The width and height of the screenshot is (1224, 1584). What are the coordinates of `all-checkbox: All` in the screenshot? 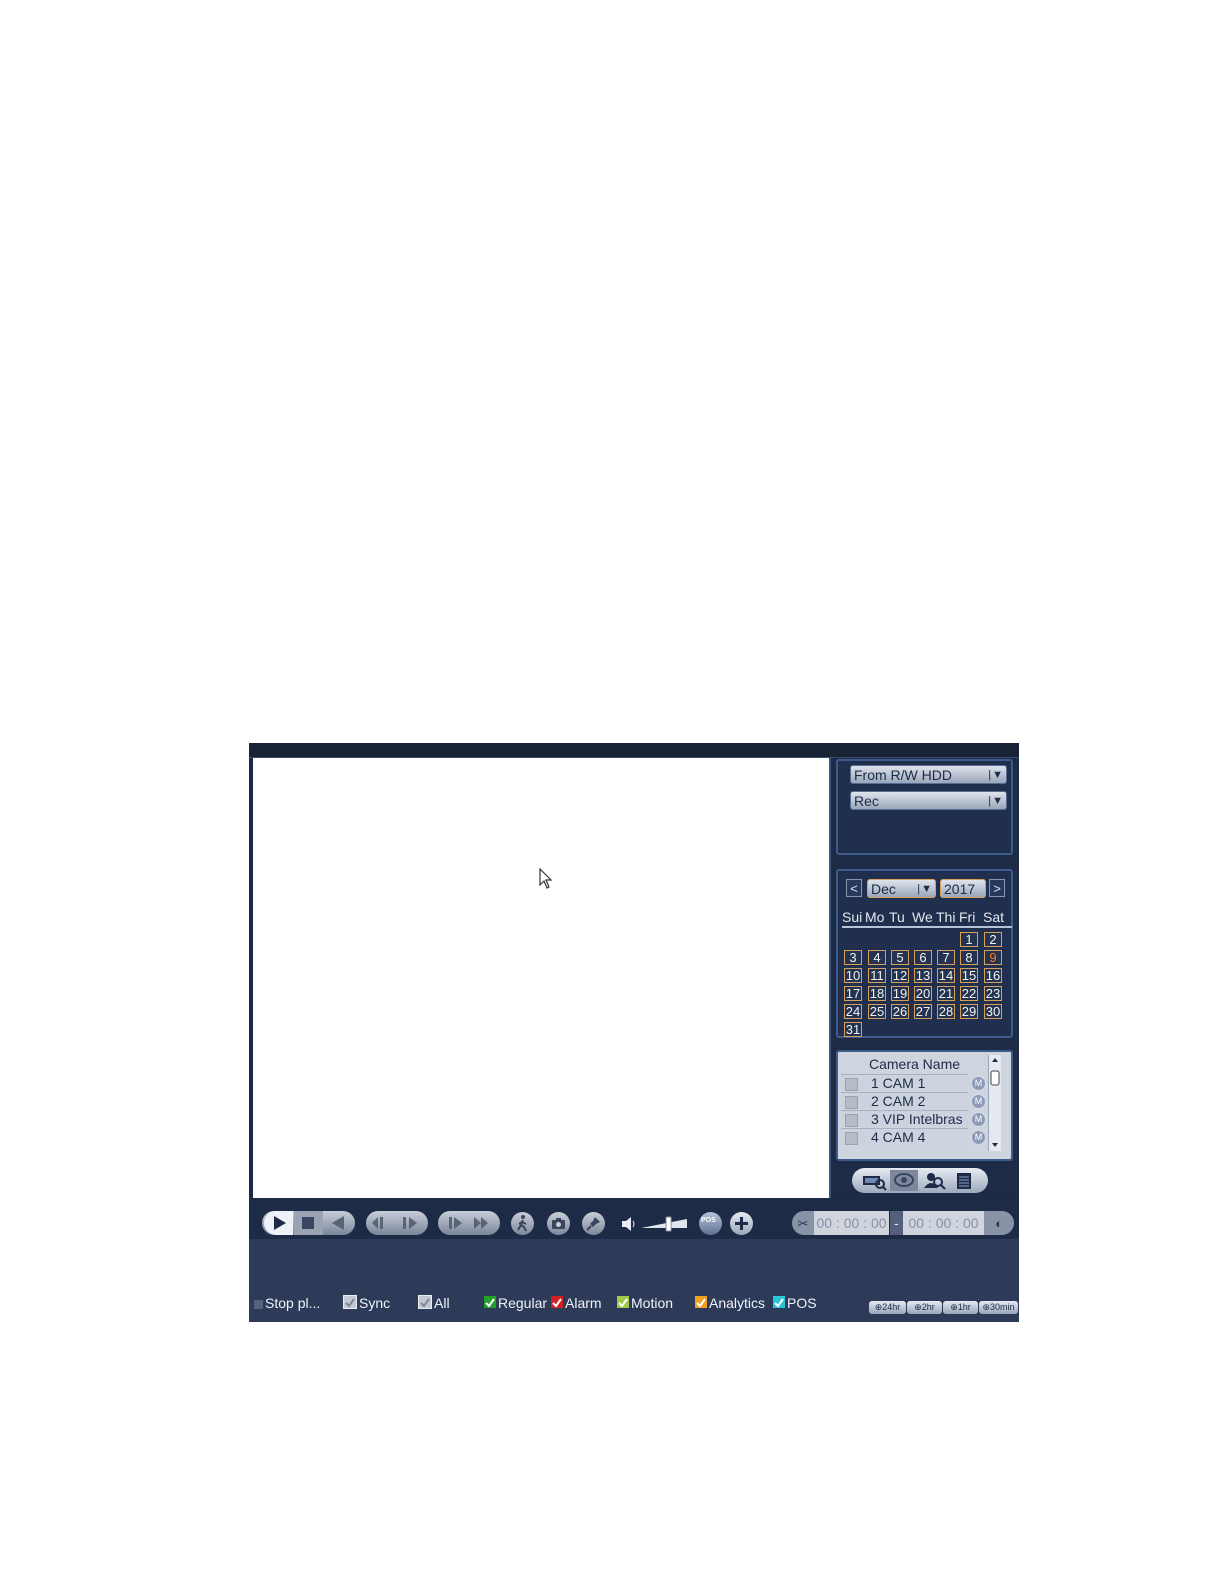 It's located at (434, 1303).